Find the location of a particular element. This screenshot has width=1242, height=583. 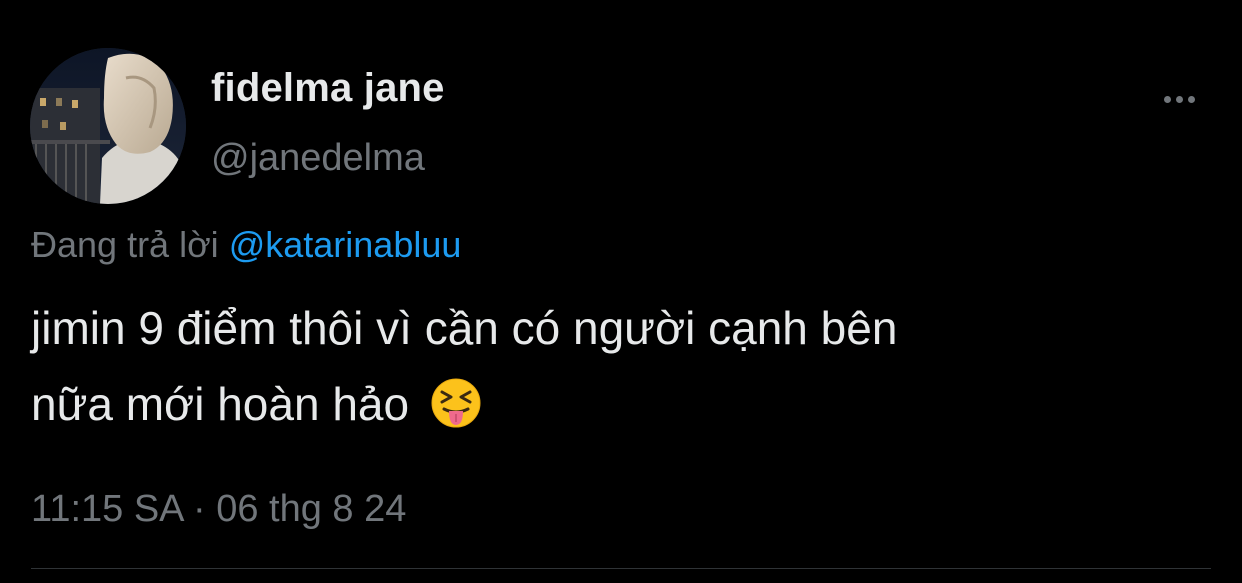

more-options-button is located at coordinates (1179, 99).